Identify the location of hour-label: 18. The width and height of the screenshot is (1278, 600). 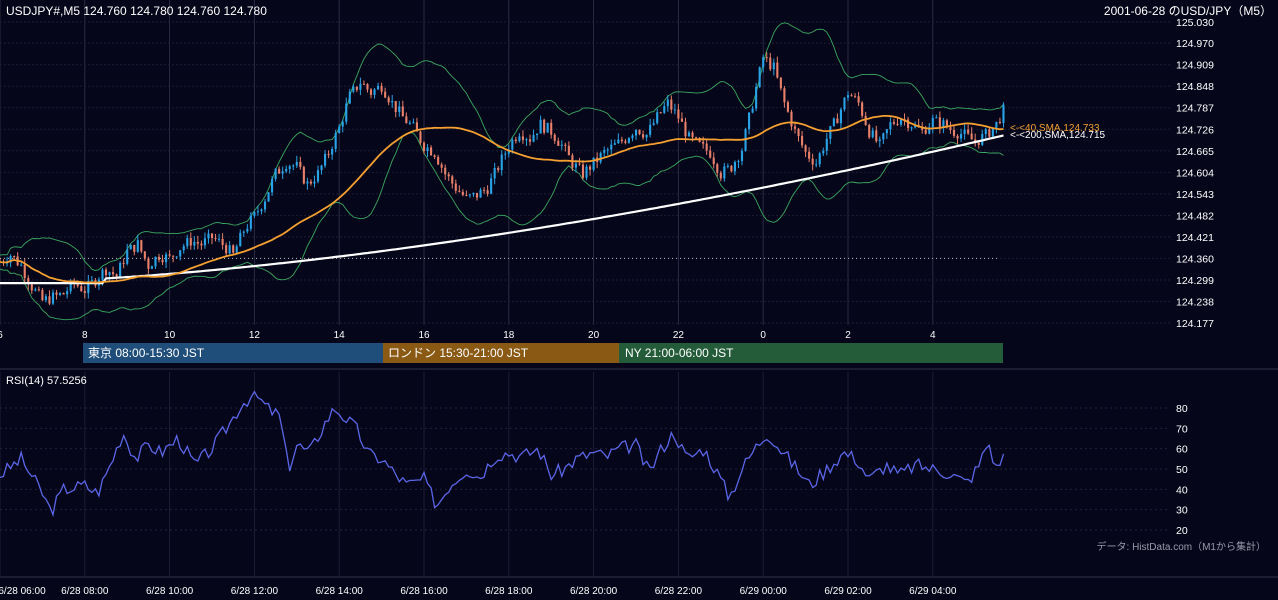
(509, 335).